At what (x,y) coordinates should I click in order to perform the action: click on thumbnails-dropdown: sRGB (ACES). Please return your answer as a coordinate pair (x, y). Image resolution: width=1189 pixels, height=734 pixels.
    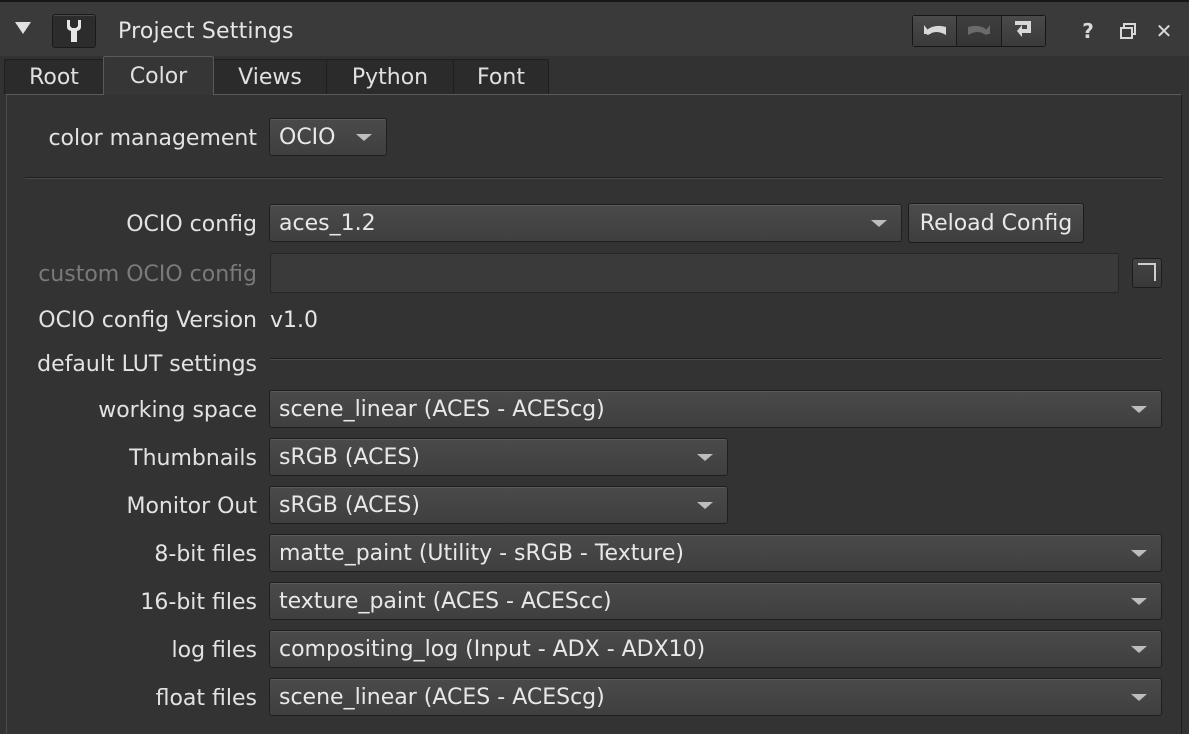
    Looking at the image, I should click on (498, 457).